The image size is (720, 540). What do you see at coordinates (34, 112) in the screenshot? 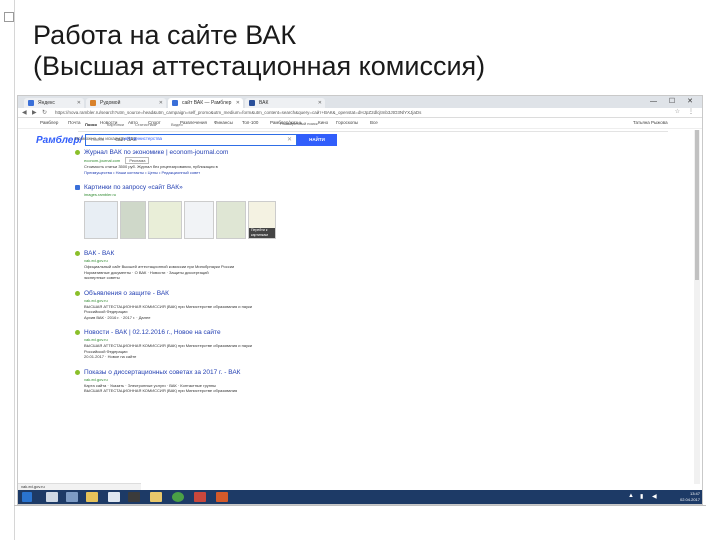
I see `forward-icon: ▶` at bounding box center [34, 112].